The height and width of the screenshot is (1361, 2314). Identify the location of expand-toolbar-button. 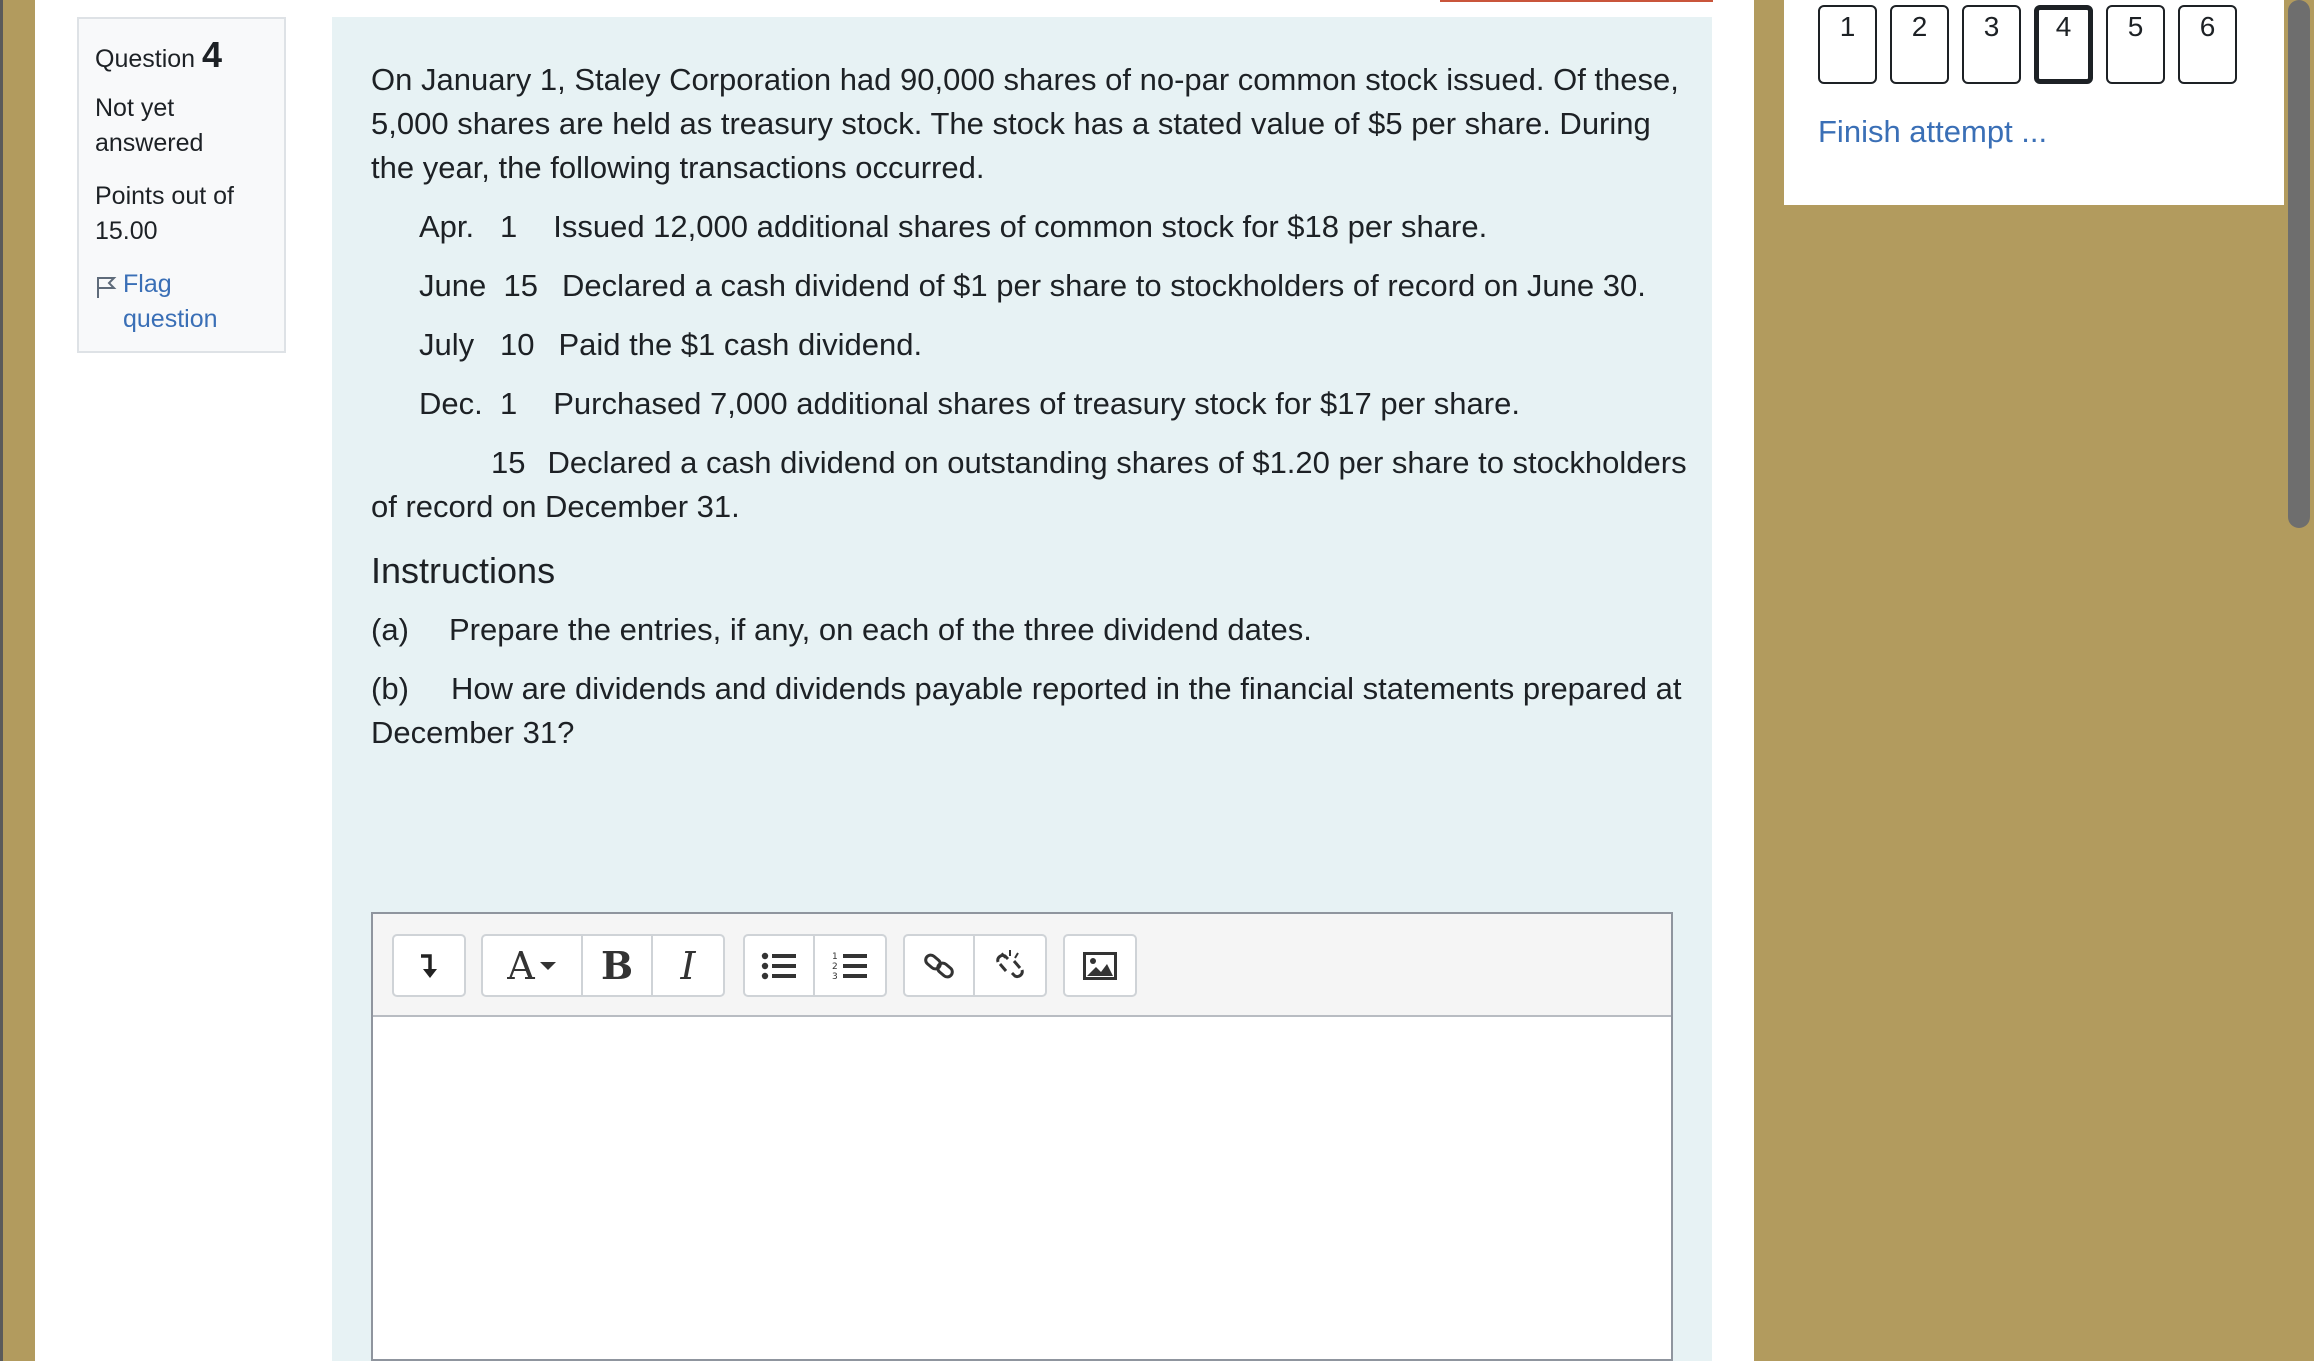
(429, 965).